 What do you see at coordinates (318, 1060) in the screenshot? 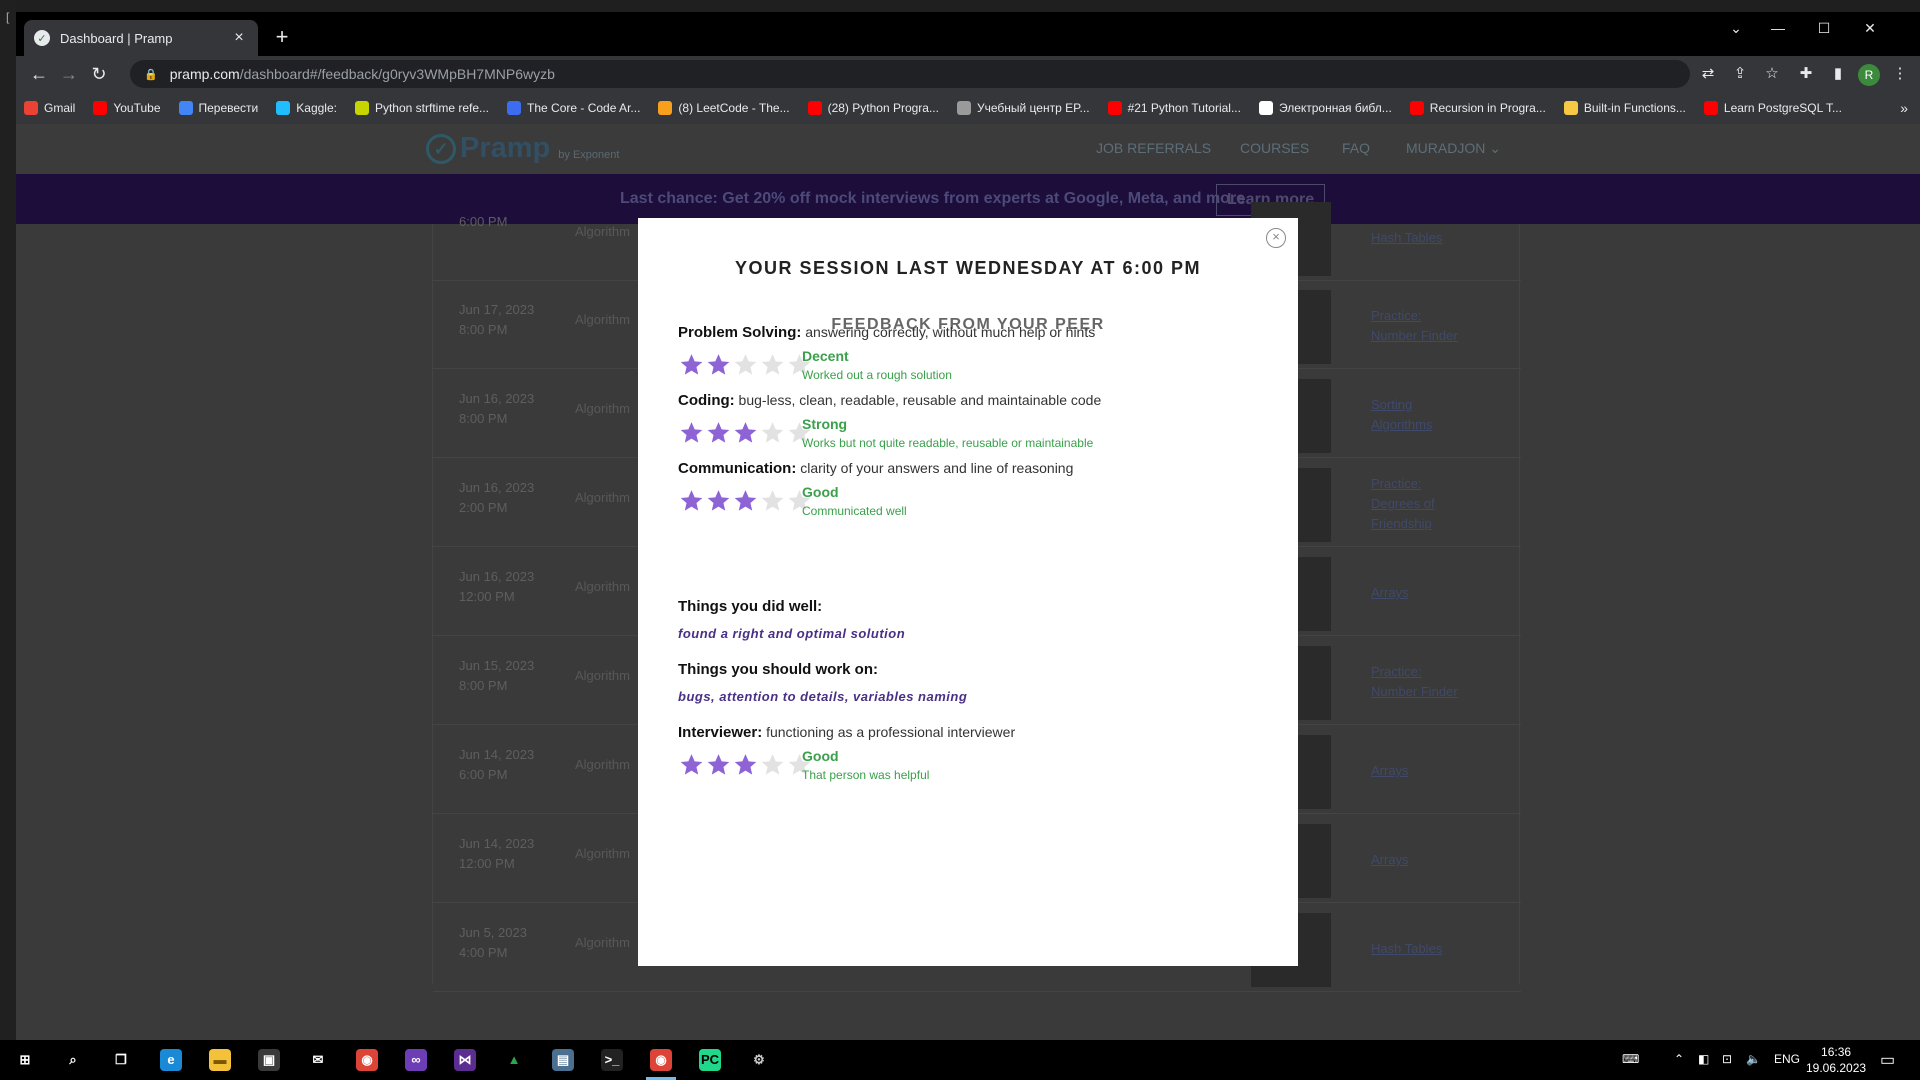
I see `taskbar-app-mail: ✉` at bounding box center [318, 1060].